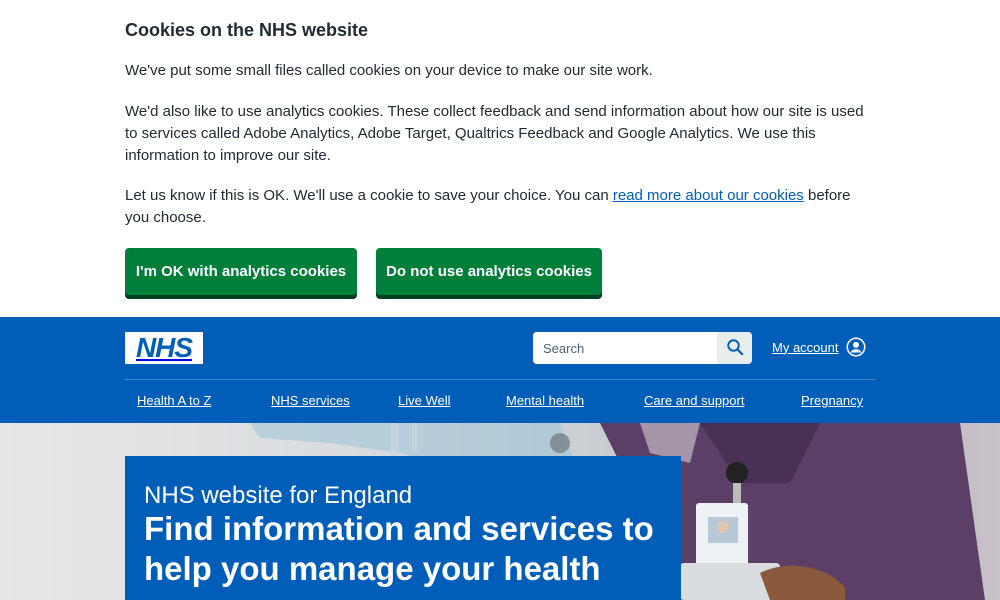 This screenshot has height=600, width=1000. What do you see at coordinates (694, 400) in the screenshot?
I see `nav-item-care-and-support: Care and support` at bounding box center [694, 400].